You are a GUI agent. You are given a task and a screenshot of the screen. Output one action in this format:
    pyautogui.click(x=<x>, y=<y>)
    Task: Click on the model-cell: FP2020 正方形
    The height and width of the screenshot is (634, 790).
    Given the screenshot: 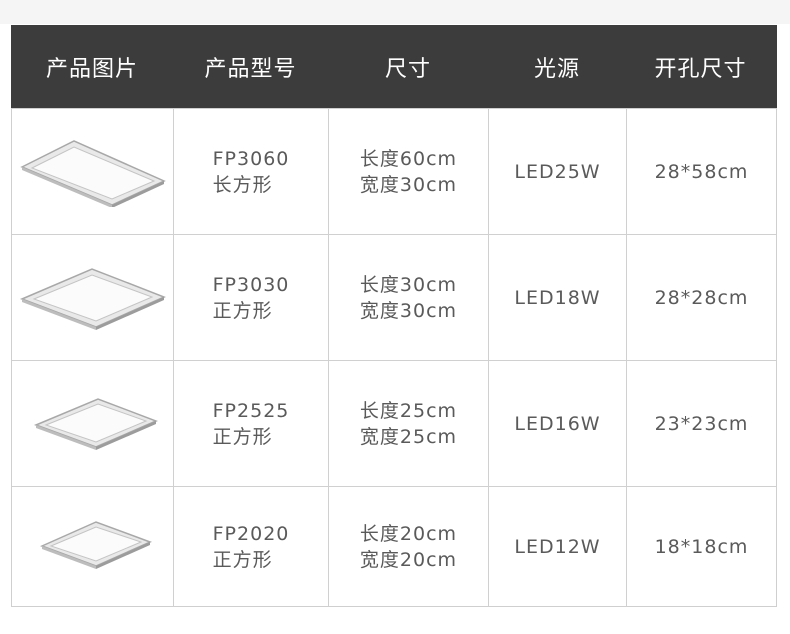 What is the action you would take?
    pyautogui.click(x=251, y=547)
    